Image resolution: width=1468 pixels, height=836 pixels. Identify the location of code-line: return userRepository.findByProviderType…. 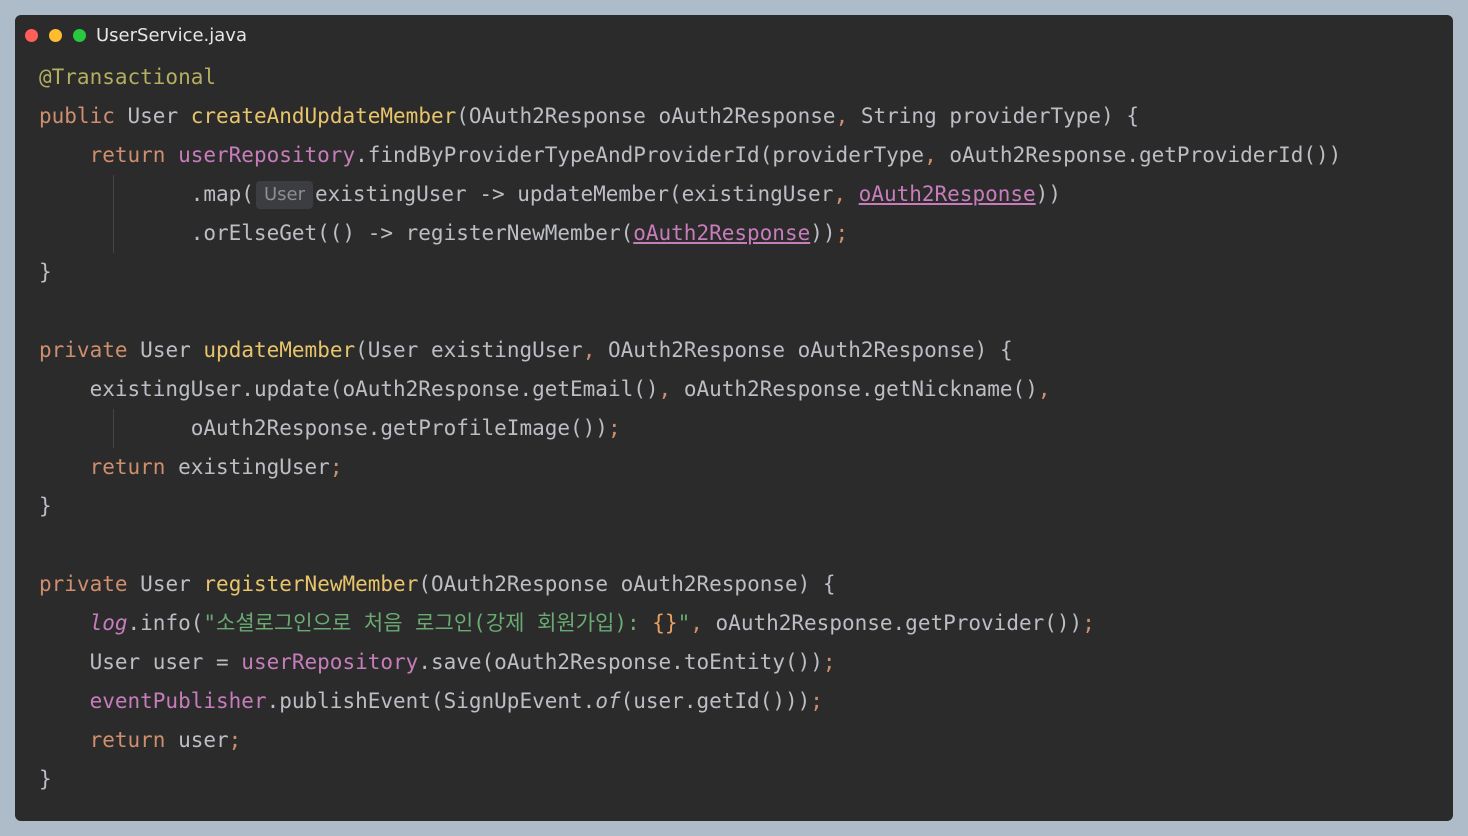
(746, 155).